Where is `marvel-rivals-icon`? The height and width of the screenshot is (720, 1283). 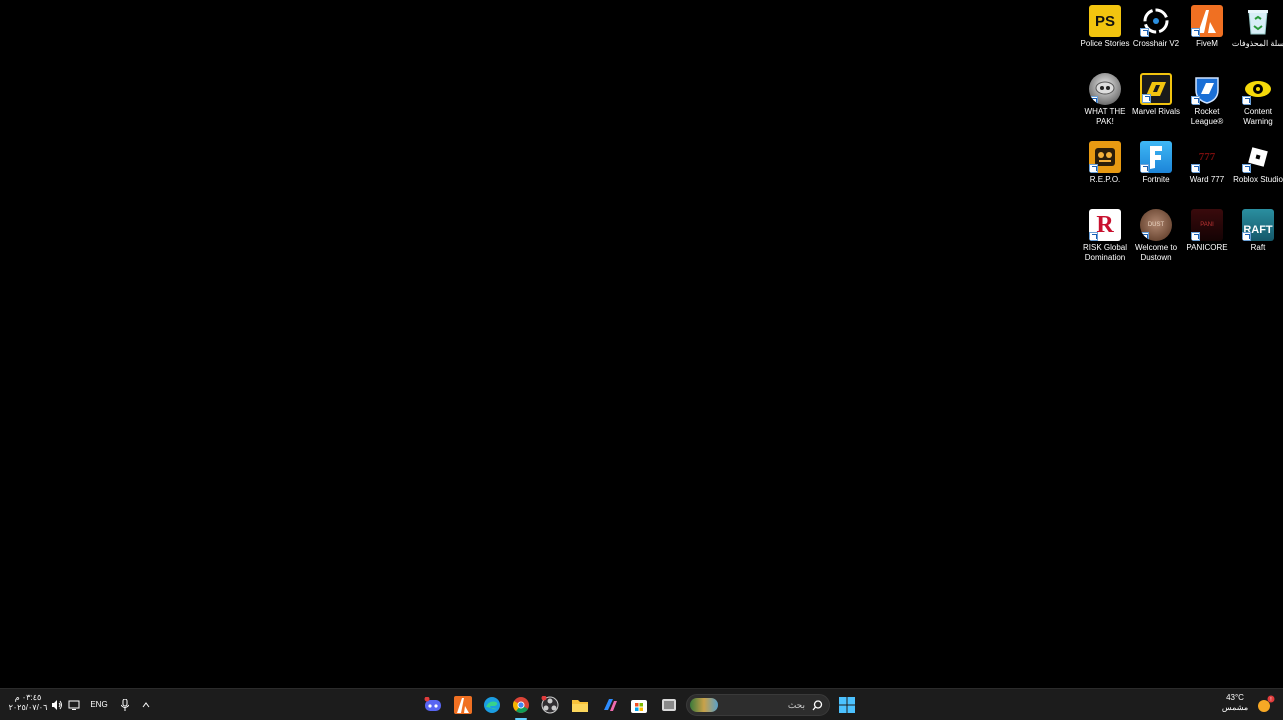 marvel-rivals-icon is located at coordinates (1156, 89).